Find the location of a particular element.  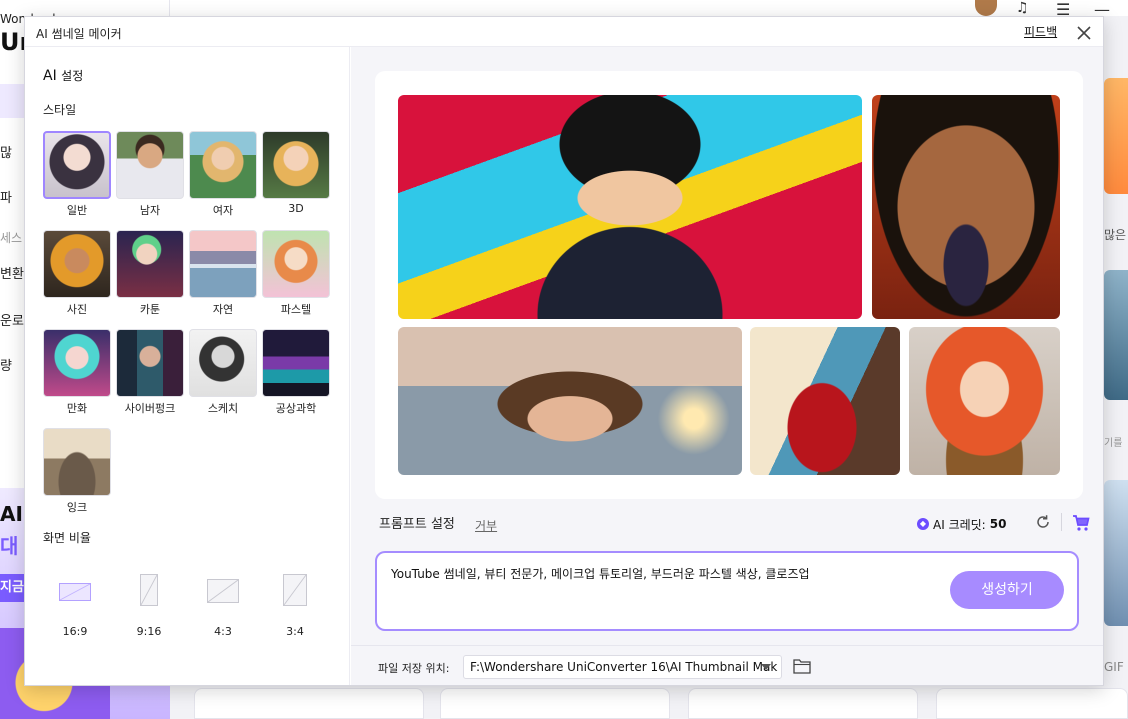

style-label: 3D is located at coordinates (296, 208).